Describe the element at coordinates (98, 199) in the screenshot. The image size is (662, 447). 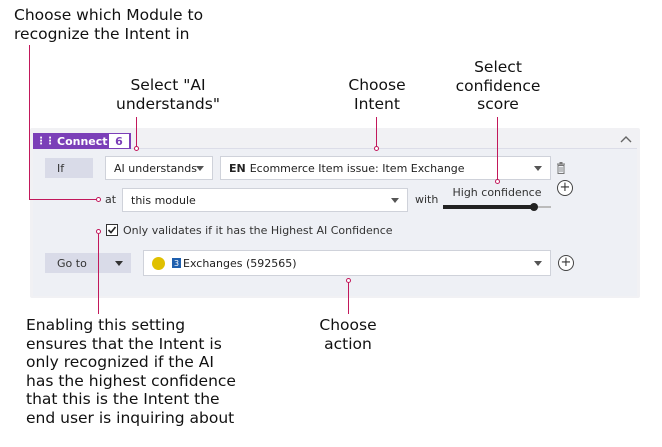
I see `connector-module-dot` at that location.